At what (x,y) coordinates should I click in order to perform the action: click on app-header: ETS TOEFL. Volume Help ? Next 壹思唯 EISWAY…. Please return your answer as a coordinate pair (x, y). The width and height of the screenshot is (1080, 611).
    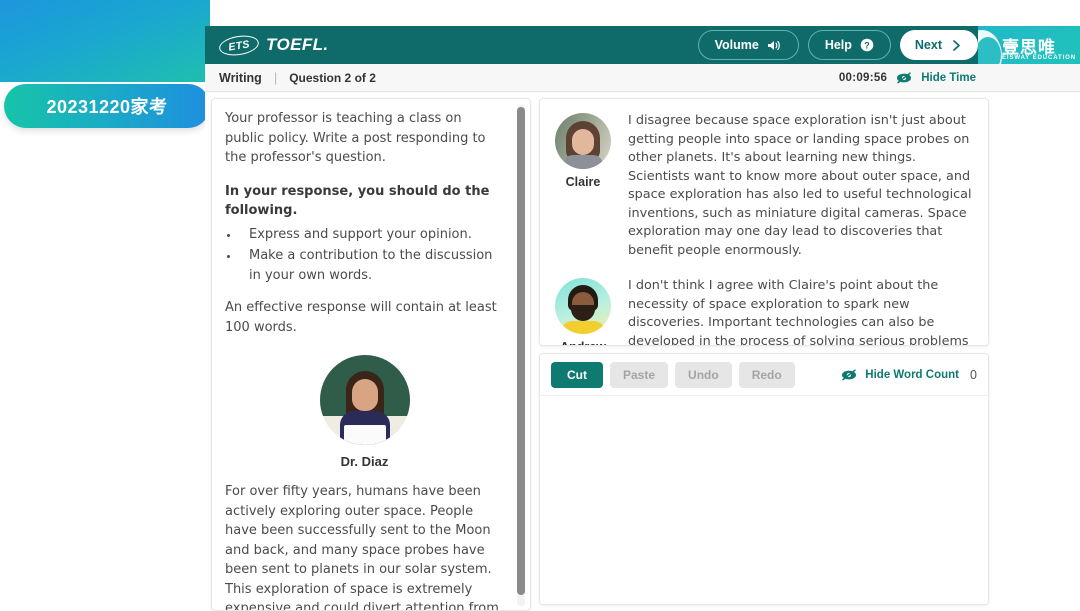
    Looking at the image, I should click on (642, 56).